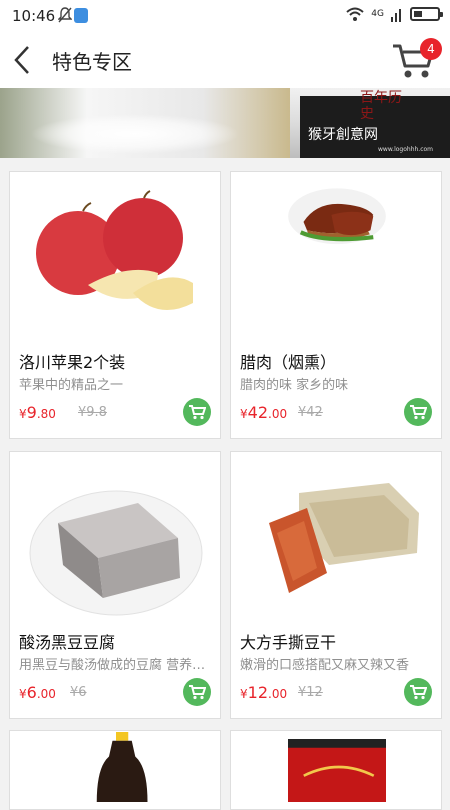  What do you see at coordinates (406, 149) in the screenshot?
I see `banner-site: www.logohhh.com` at bounding box center [406, 149].